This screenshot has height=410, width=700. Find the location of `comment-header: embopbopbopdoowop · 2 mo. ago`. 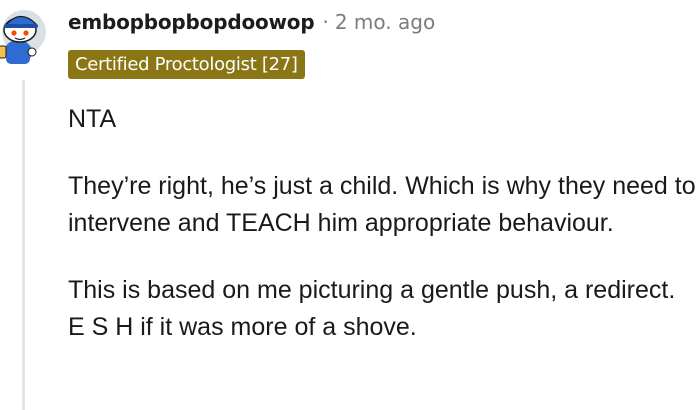

comment-header: embopbopbopdoowop · 2 mo. ago is located at coordinates (251, 22).